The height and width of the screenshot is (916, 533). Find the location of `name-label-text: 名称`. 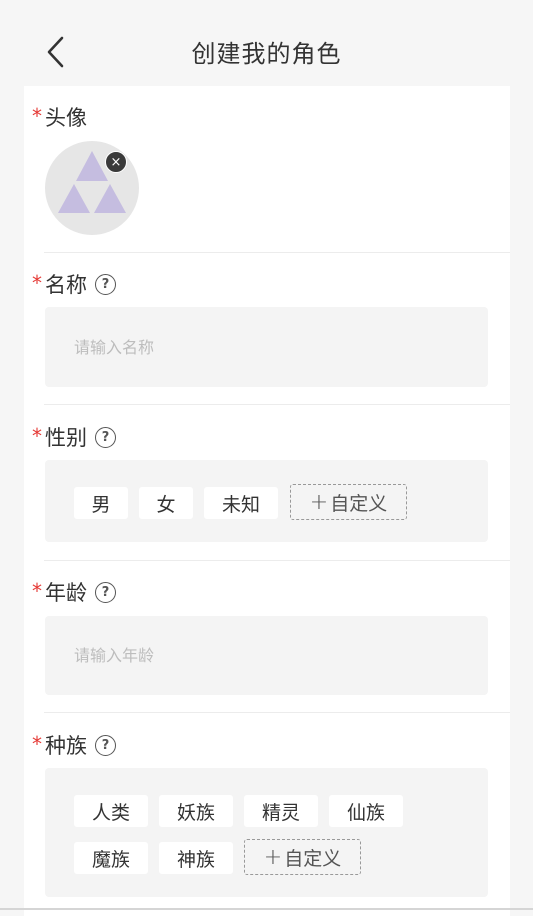

name-label-text: 名称 is located at coordinates (66, 285).